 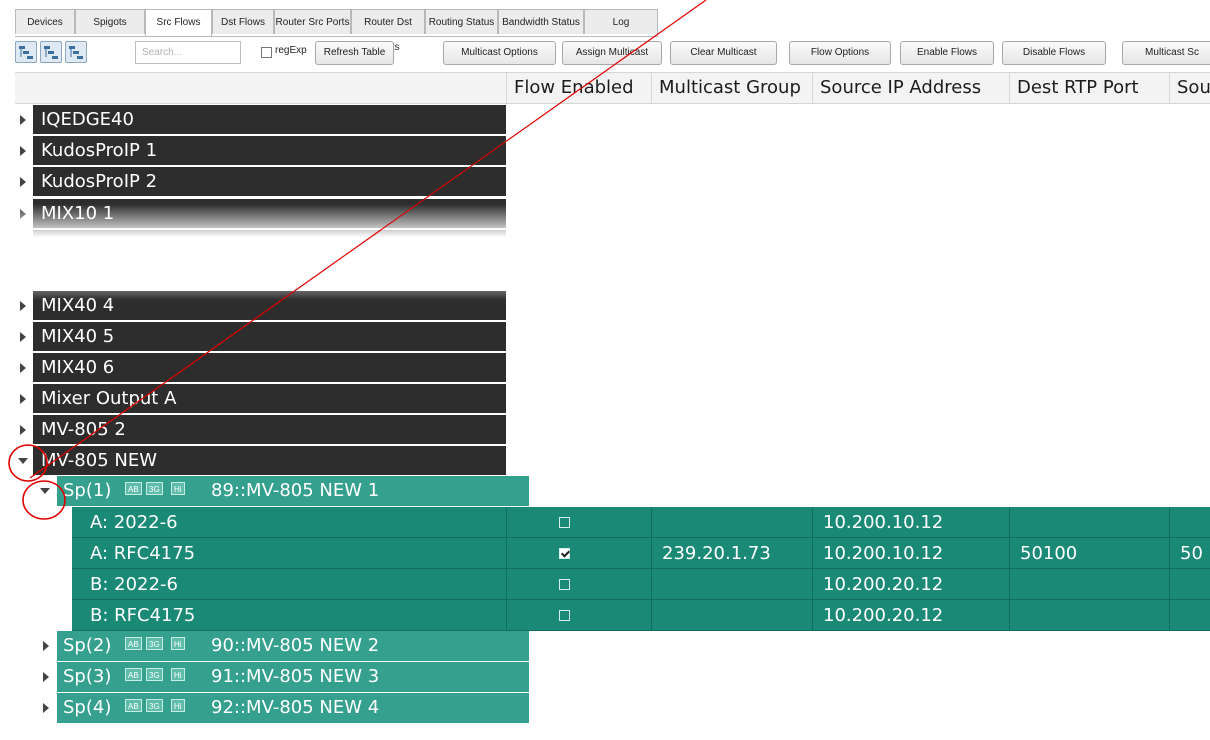 I want to click on flow-label: B: RFC4175, so click(x=143, y=615).